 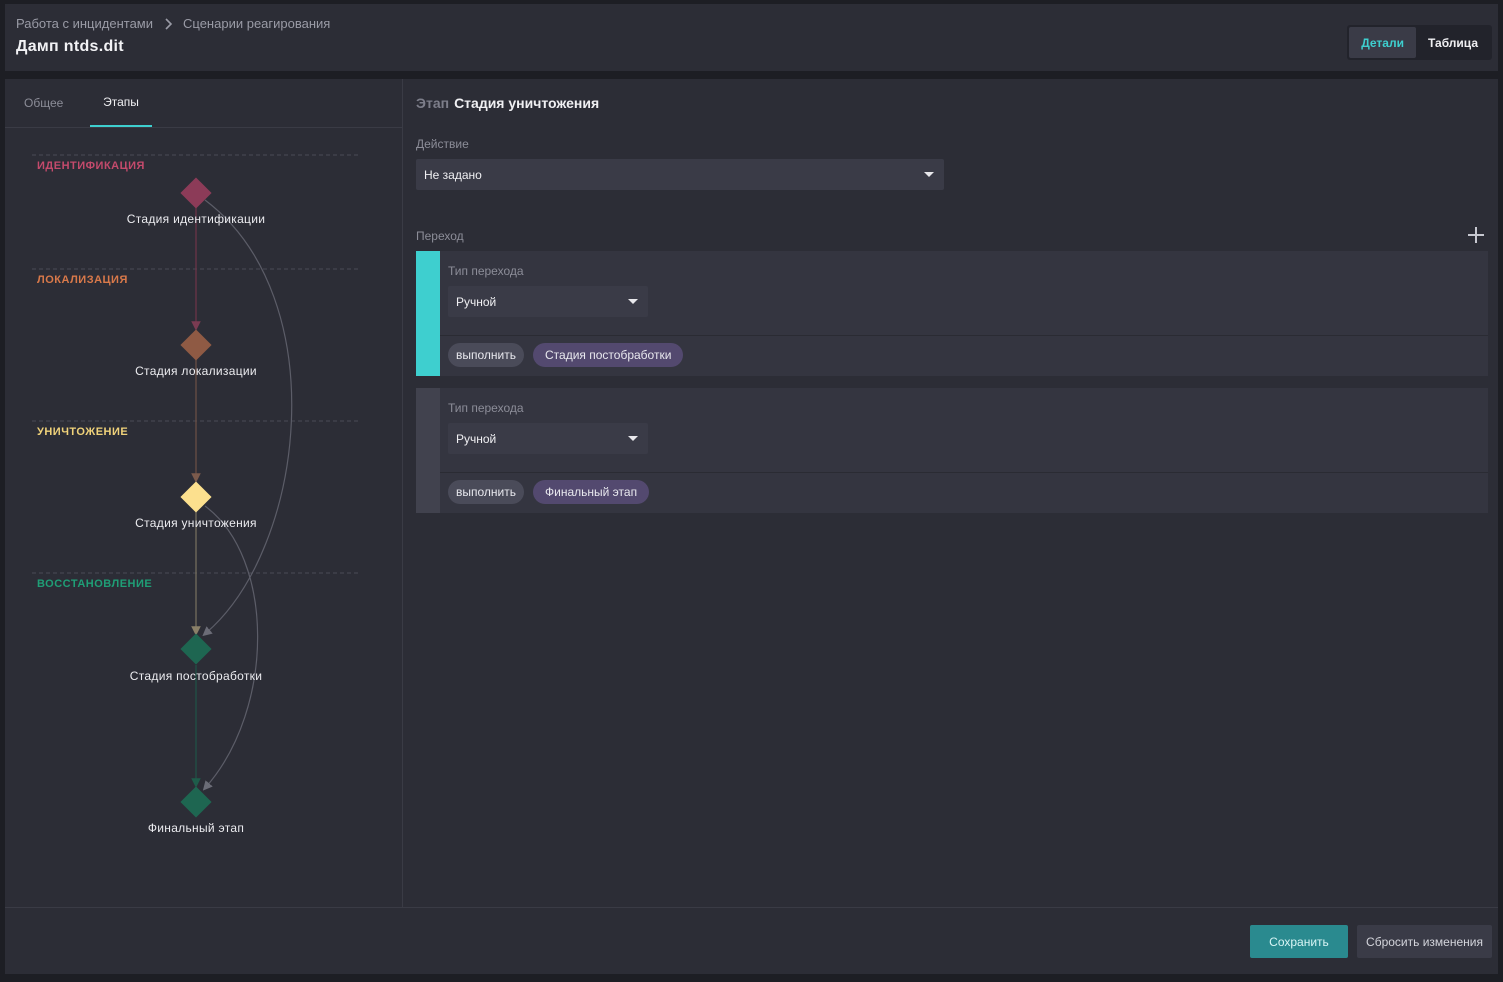 What do you see at coordinates (428, 450) in the screenshot?
I see `transition-strip` at bounding box center [428, 450].